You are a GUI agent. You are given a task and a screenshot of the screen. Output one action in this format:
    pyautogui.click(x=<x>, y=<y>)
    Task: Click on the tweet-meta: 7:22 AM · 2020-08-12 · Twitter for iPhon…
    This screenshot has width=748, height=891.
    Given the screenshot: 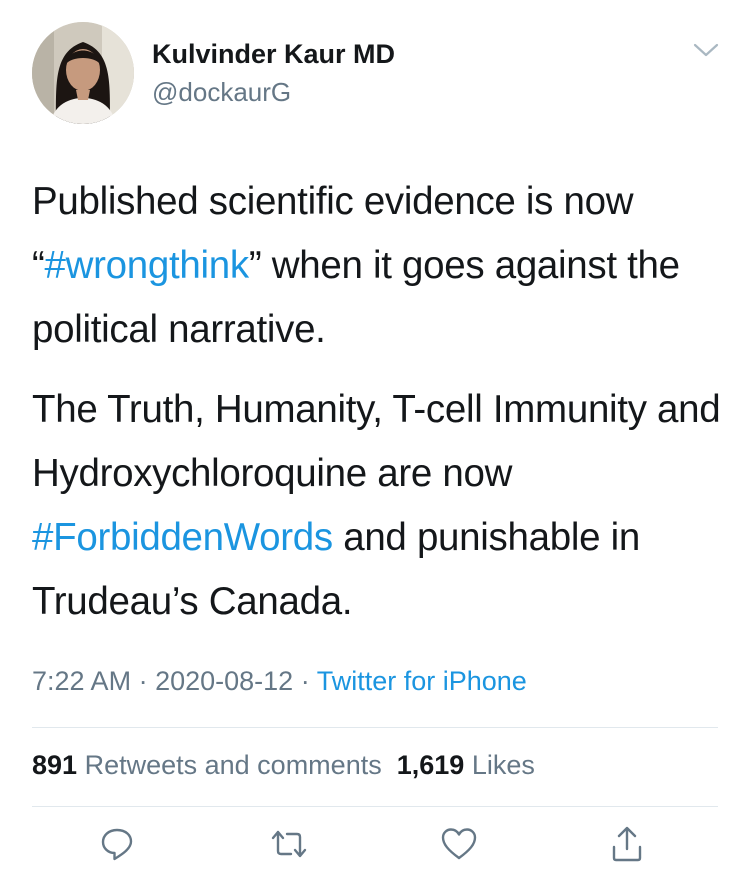 What is the action you would take?
    pyautogui.click(x=279, y=681)
    